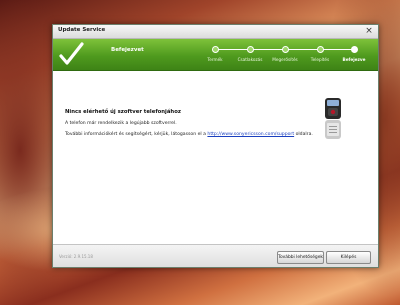  What do you see at coordinates (354, 59) in the screenshot?
I see `step-label: Befejezve` at bounding box center [354, 59].